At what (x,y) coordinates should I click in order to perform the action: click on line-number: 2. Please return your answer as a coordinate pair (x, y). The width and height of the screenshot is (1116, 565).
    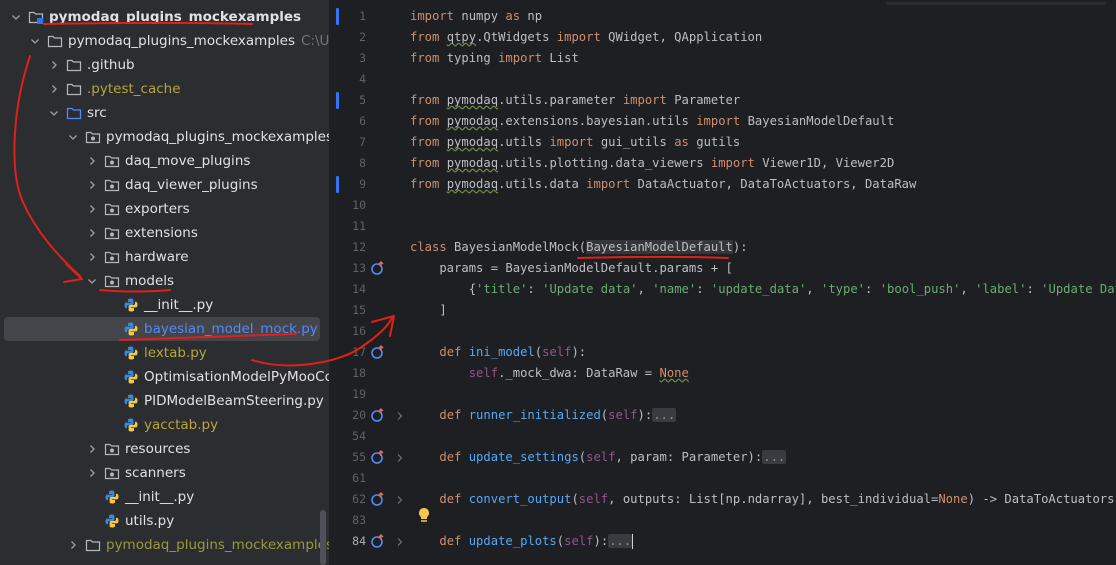
    Looking at the image, I should click on (347, 37).